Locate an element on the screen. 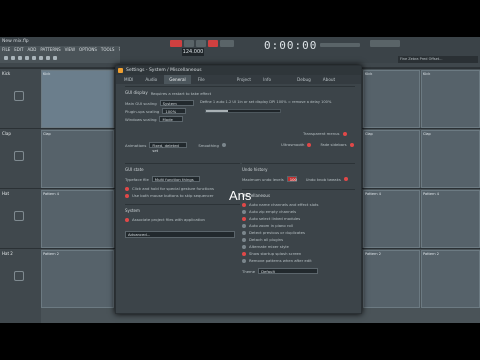 The height and width of the screenshot is (360, 480). master-volume-slider is located at coordinates (340, 45).